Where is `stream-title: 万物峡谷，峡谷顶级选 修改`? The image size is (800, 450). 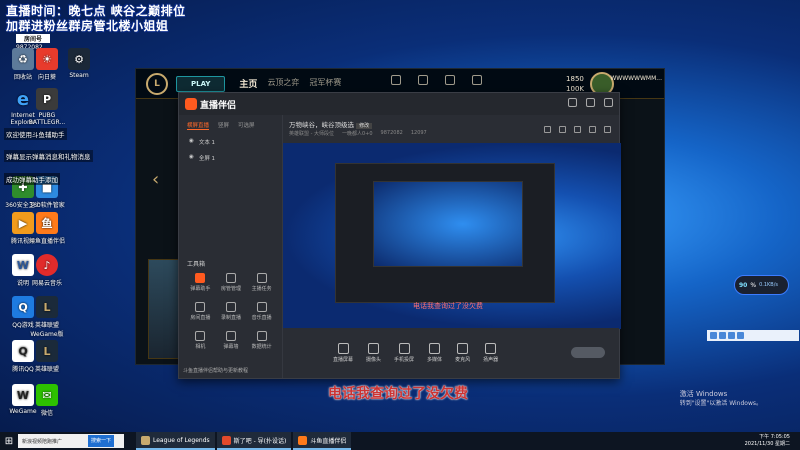
stream-title: 万物峡谷，峡谷顶级选 修改 is located at coordinates (331, 124).